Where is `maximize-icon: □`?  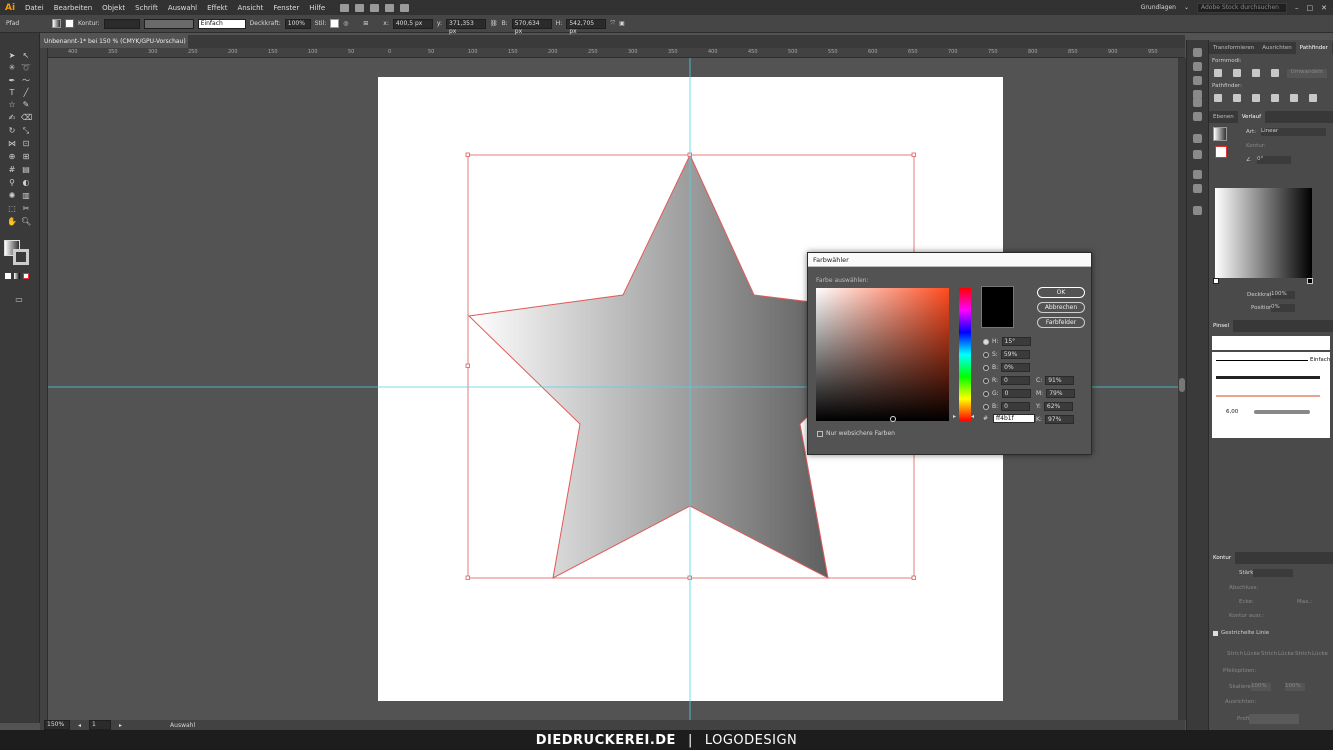
maximize-icon: □ is located at coordinates (1310, 8).